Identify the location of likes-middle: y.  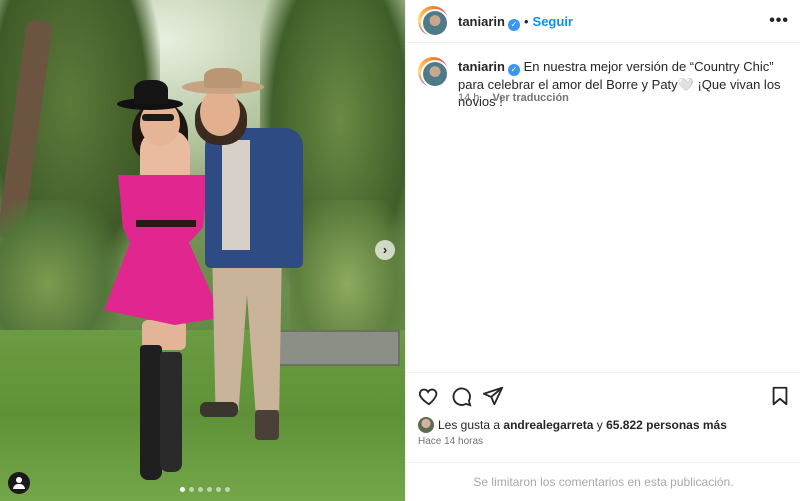
(599, 425).